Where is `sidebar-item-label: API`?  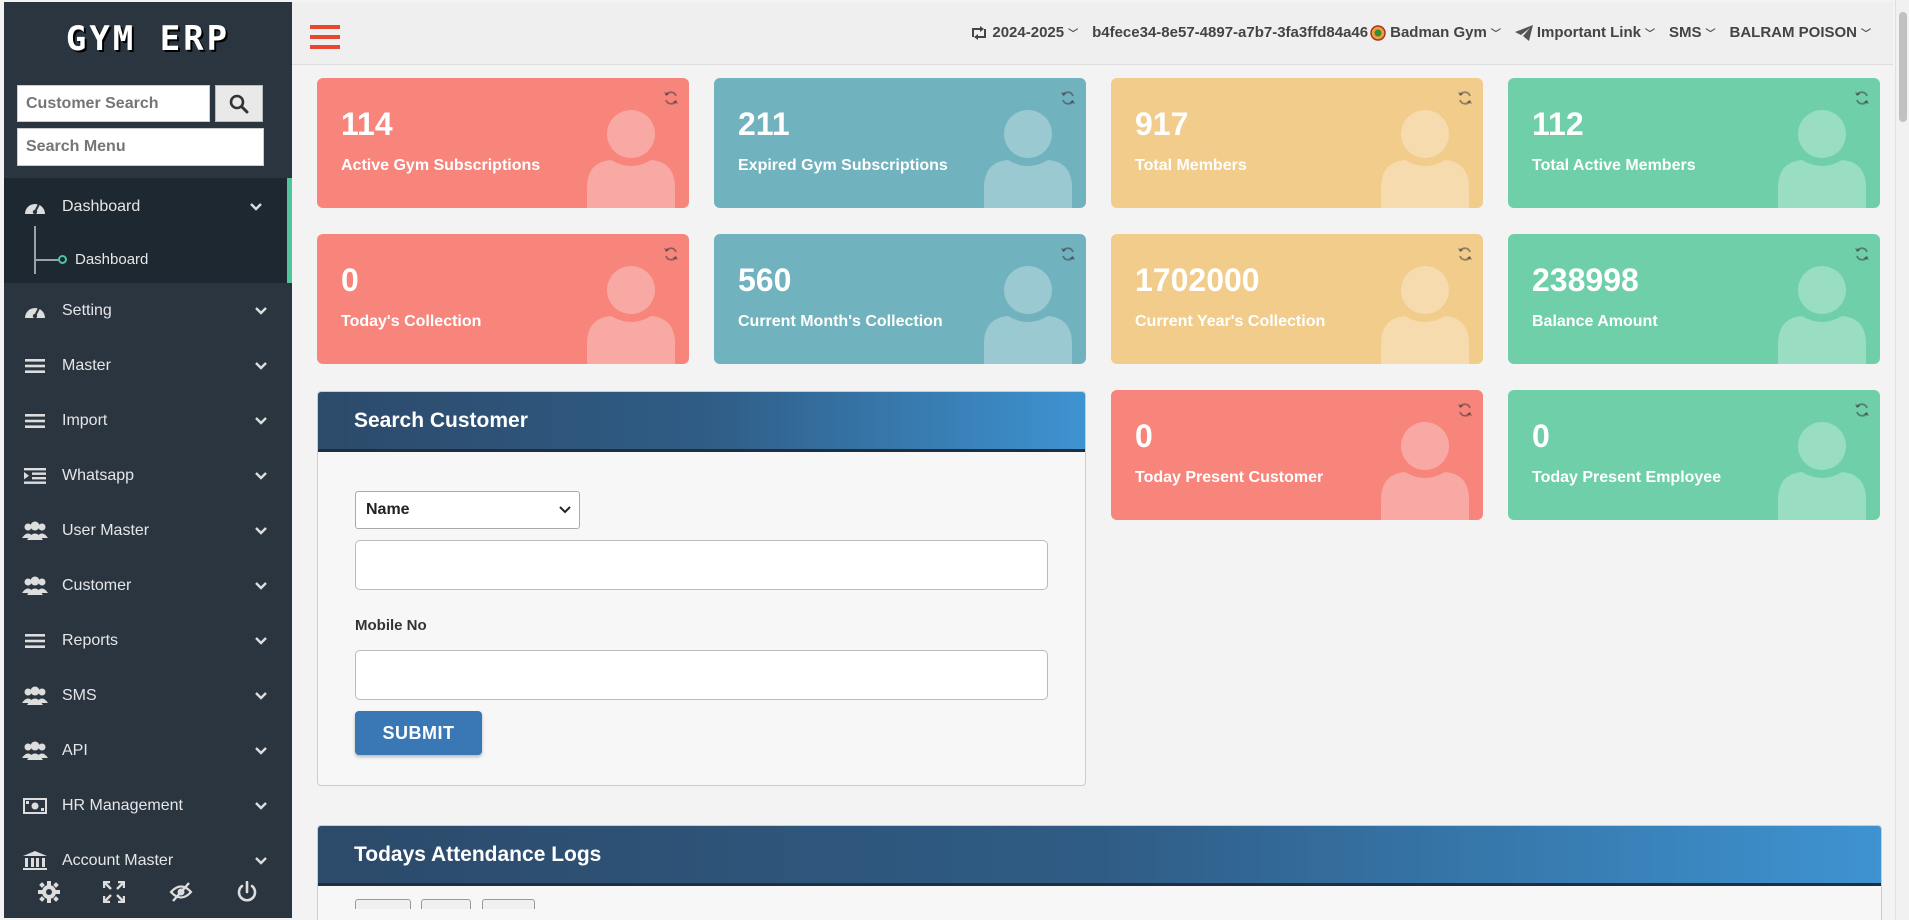
sidebar-item-label: API is located at coordinates (75, 750).